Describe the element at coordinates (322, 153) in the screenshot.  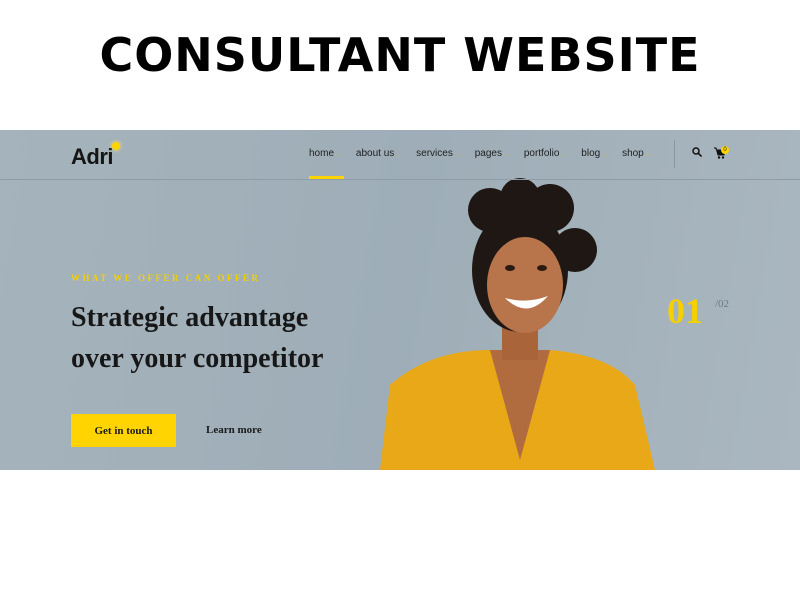
I see `nav-label: home` at that location.